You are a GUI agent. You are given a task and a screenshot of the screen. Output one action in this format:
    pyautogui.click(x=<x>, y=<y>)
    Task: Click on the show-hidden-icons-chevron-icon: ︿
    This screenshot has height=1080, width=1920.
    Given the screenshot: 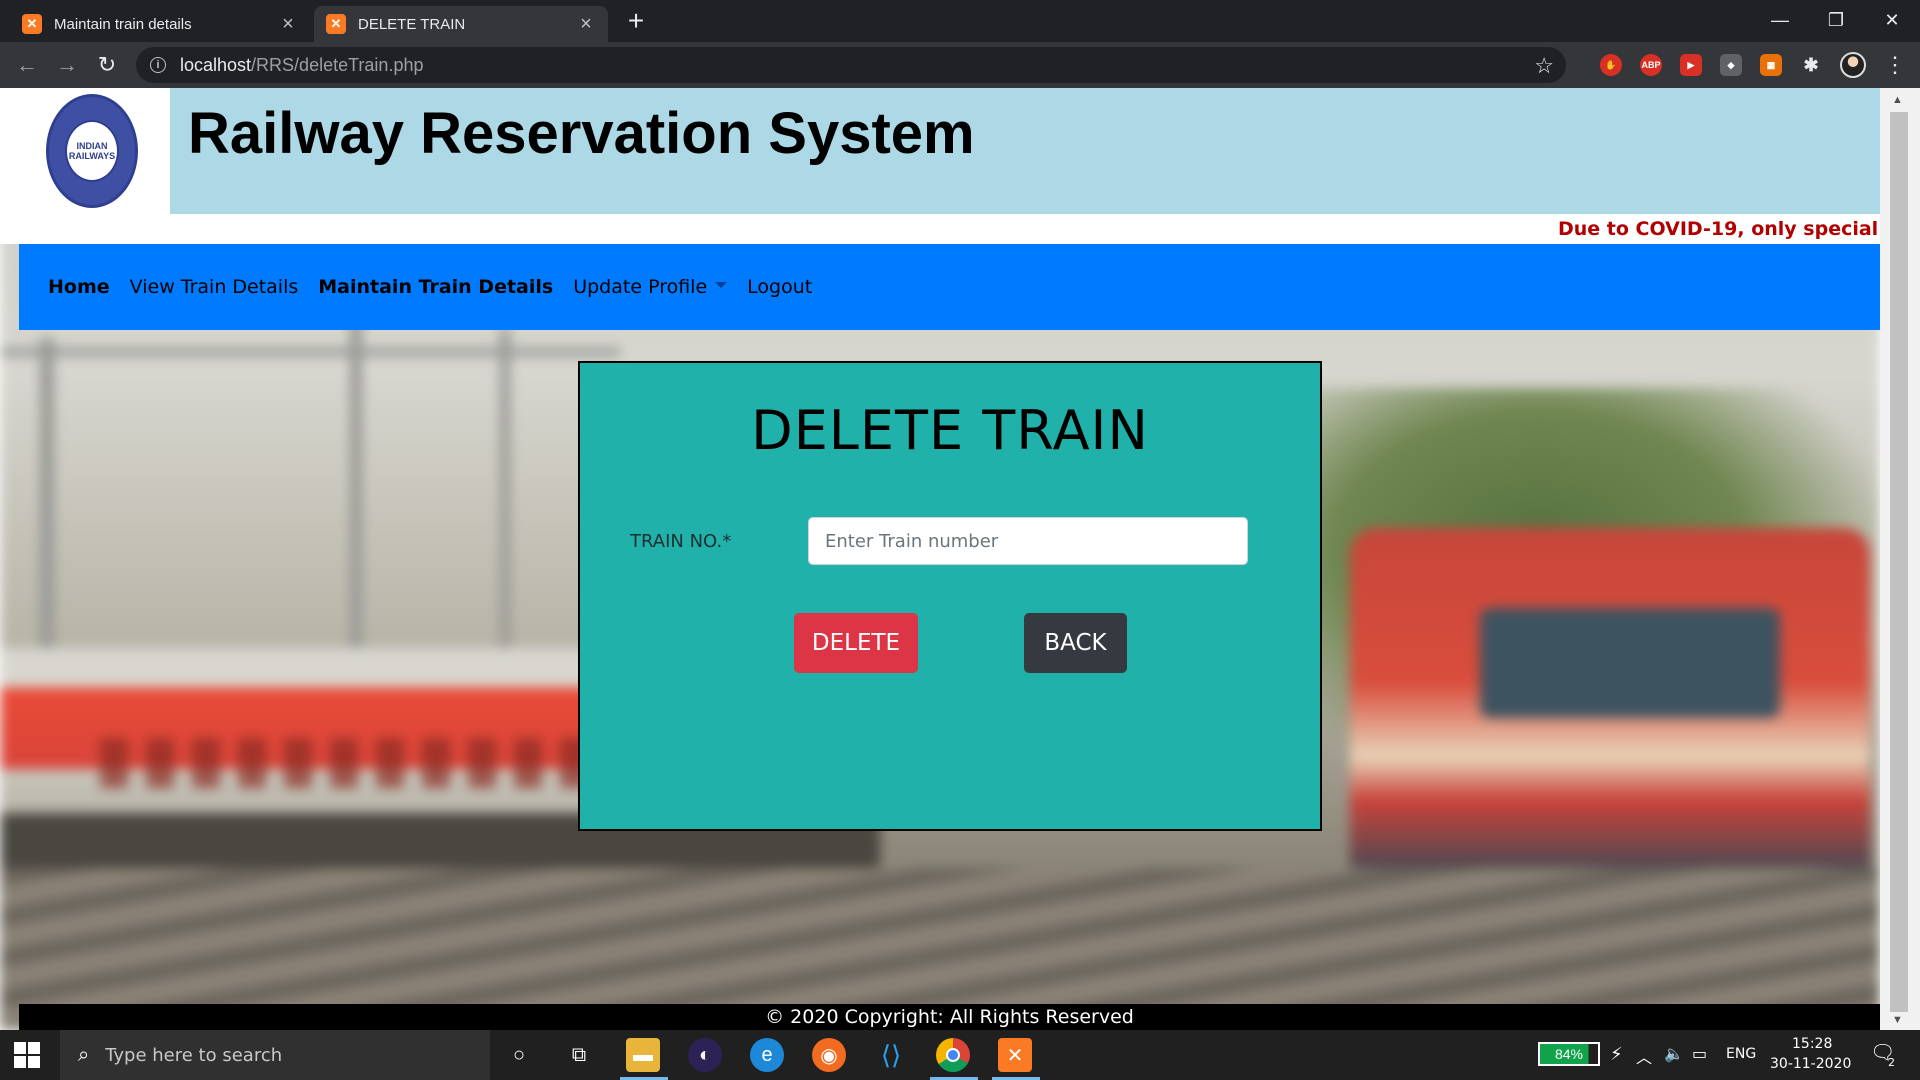 What is the action you would take?
    pyautogui.click(x=1644, y=1056)
    